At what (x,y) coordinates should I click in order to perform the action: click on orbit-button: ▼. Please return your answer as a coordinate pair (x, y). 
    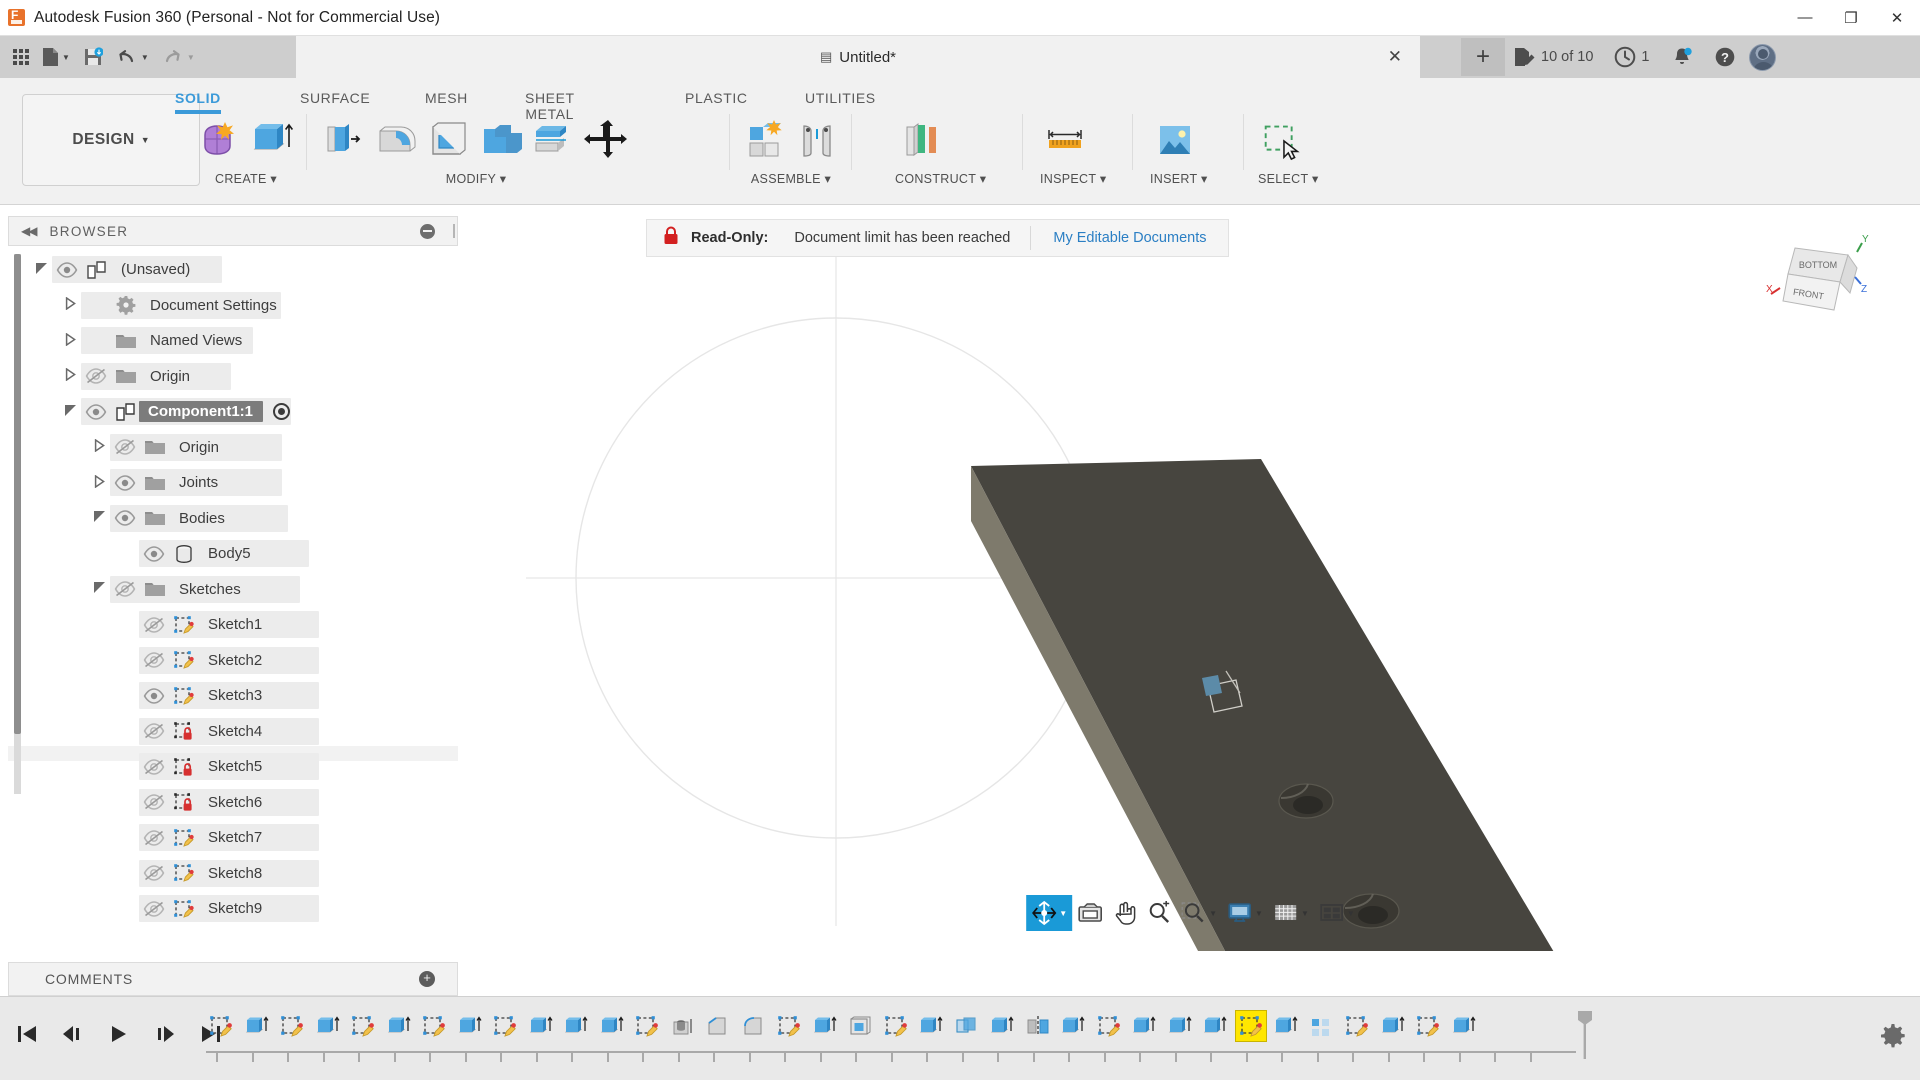
    Looking at the image, I should click on (1049, 913).